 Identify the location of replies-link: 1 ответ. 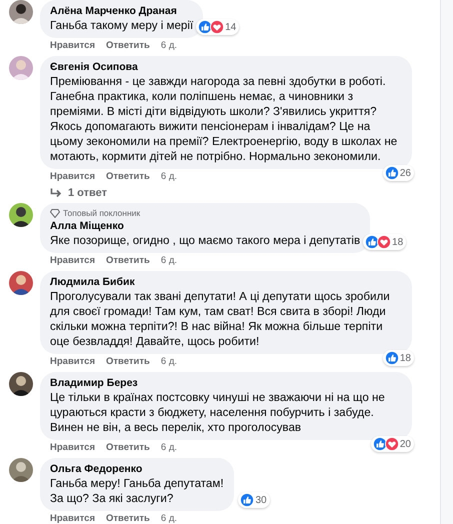
(87, 193).